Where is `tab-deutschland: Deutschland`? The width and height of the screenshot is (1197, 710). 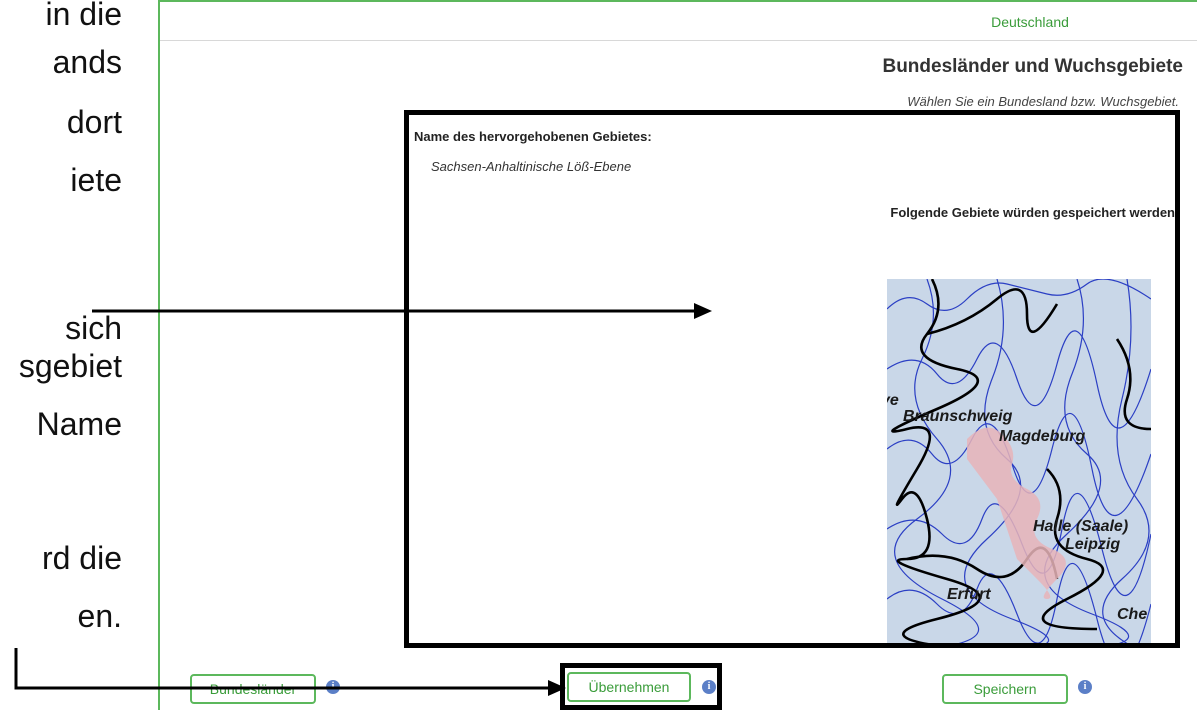 tab-deutschland: Deutschland is located at coordinates (1030, 22).